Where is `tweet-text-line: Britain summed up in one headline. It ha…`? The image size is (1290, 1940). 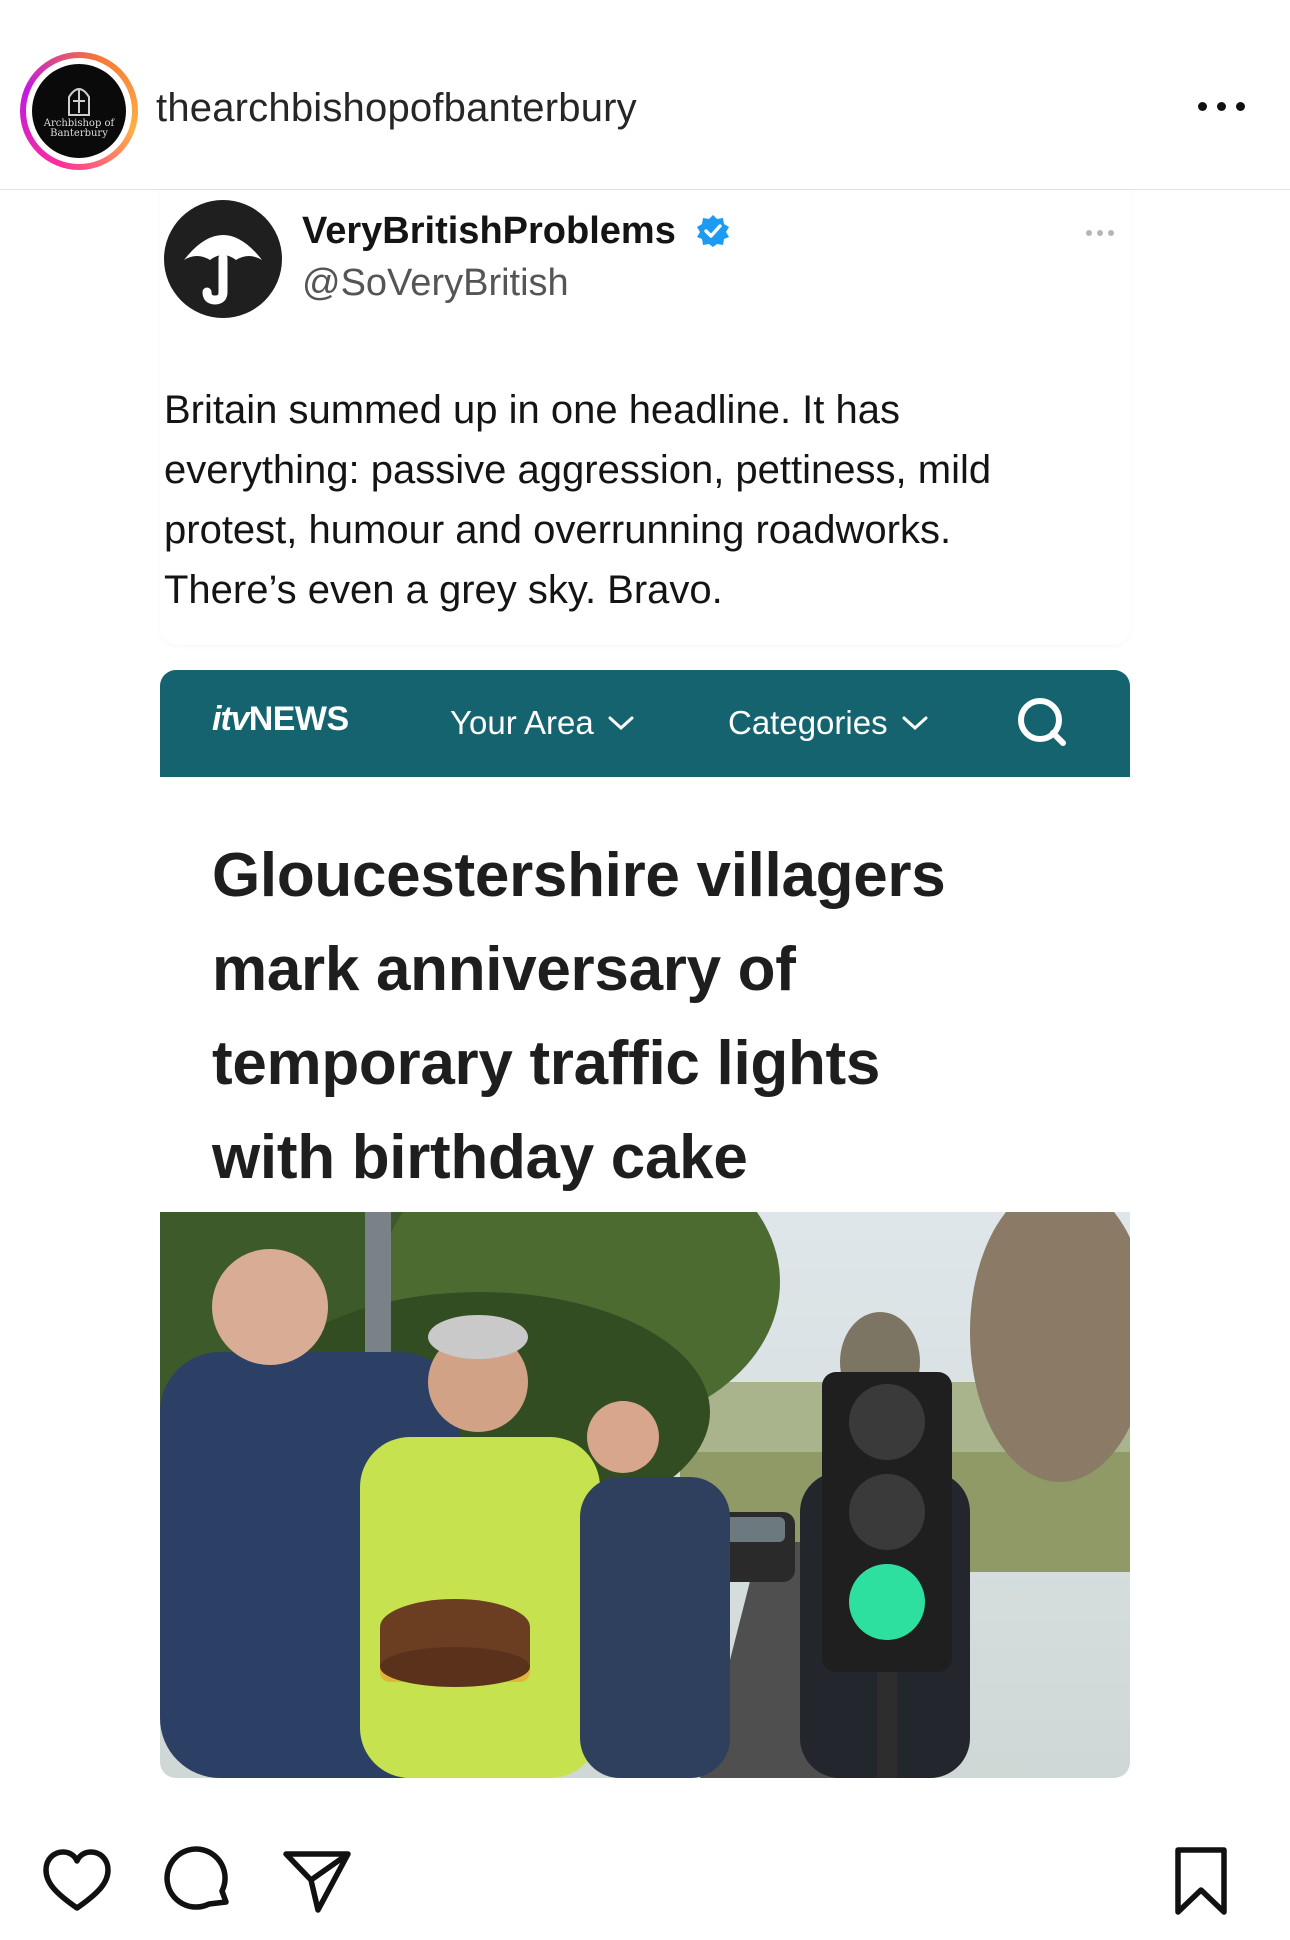
tweet-text-line: Britain summed up in one headline. It ha… is located at coordinates (532, 410).